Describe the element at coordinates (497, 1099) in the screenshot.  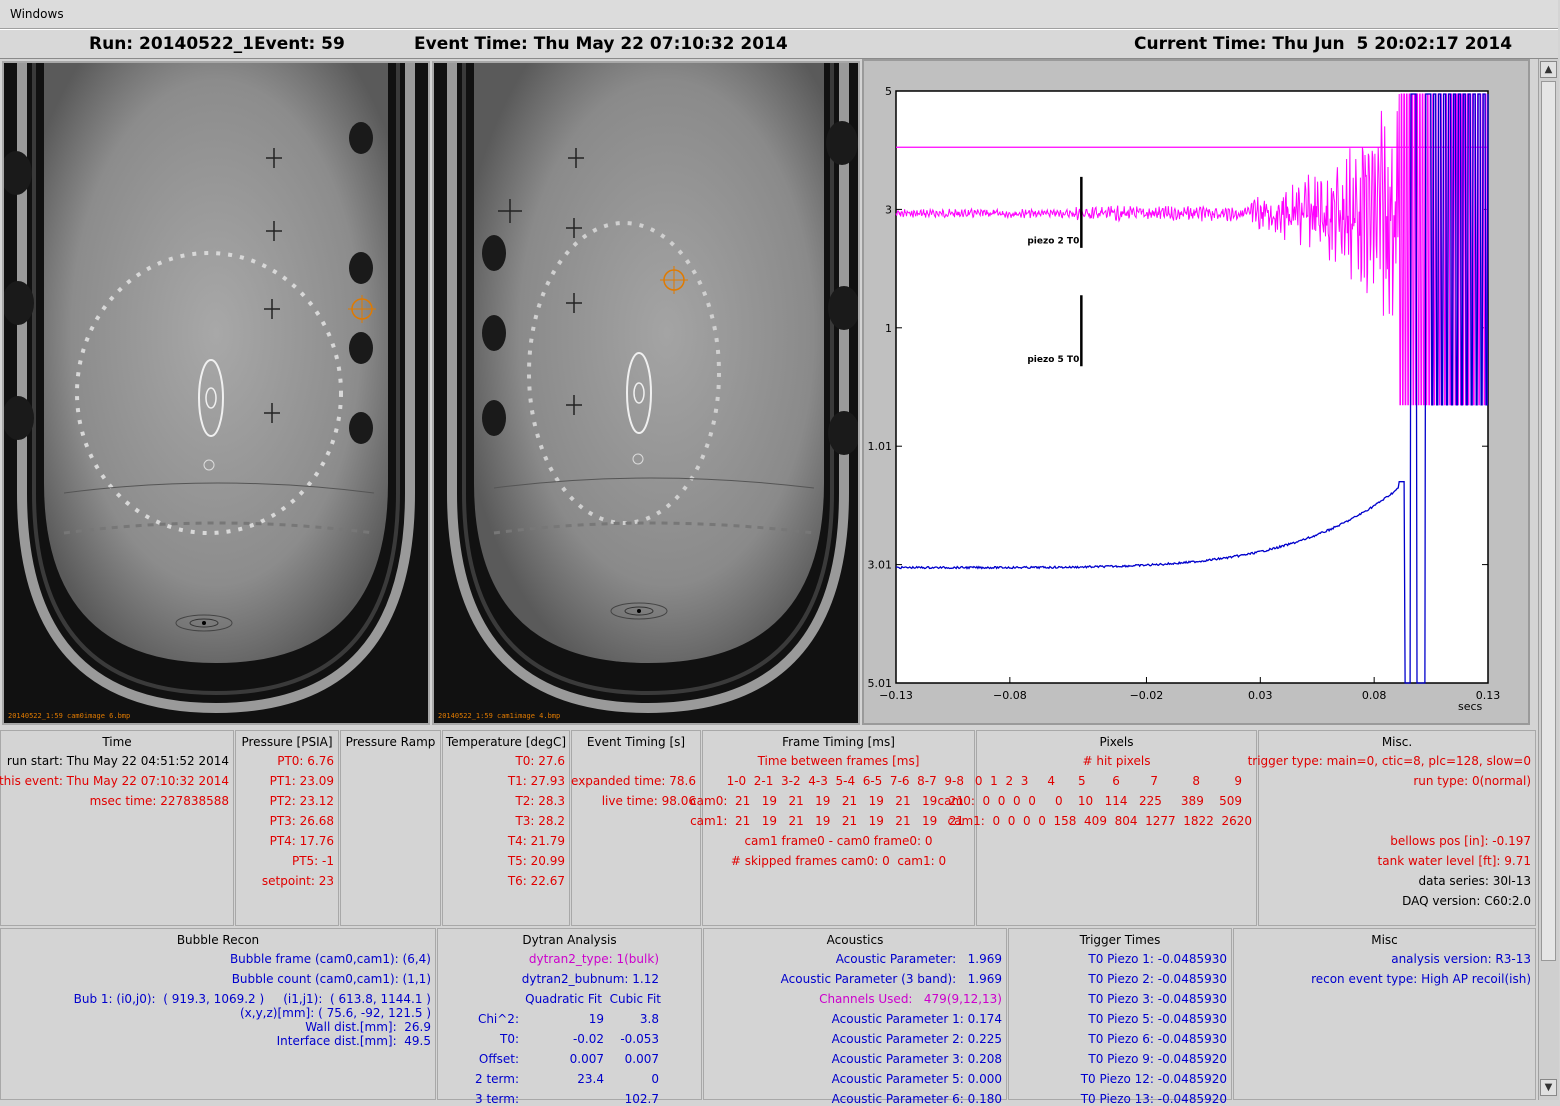
I see `term3-label: 3 term:` at that location.